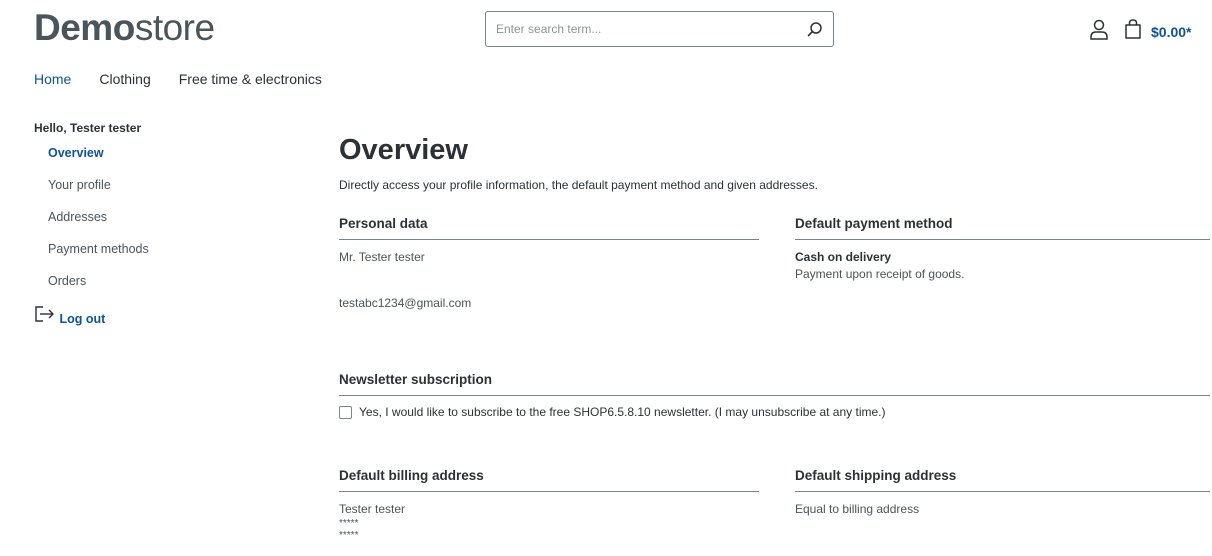 The width and height of the screenshot is (1212, 556). I want to click on search-icon, so click(815, 29).